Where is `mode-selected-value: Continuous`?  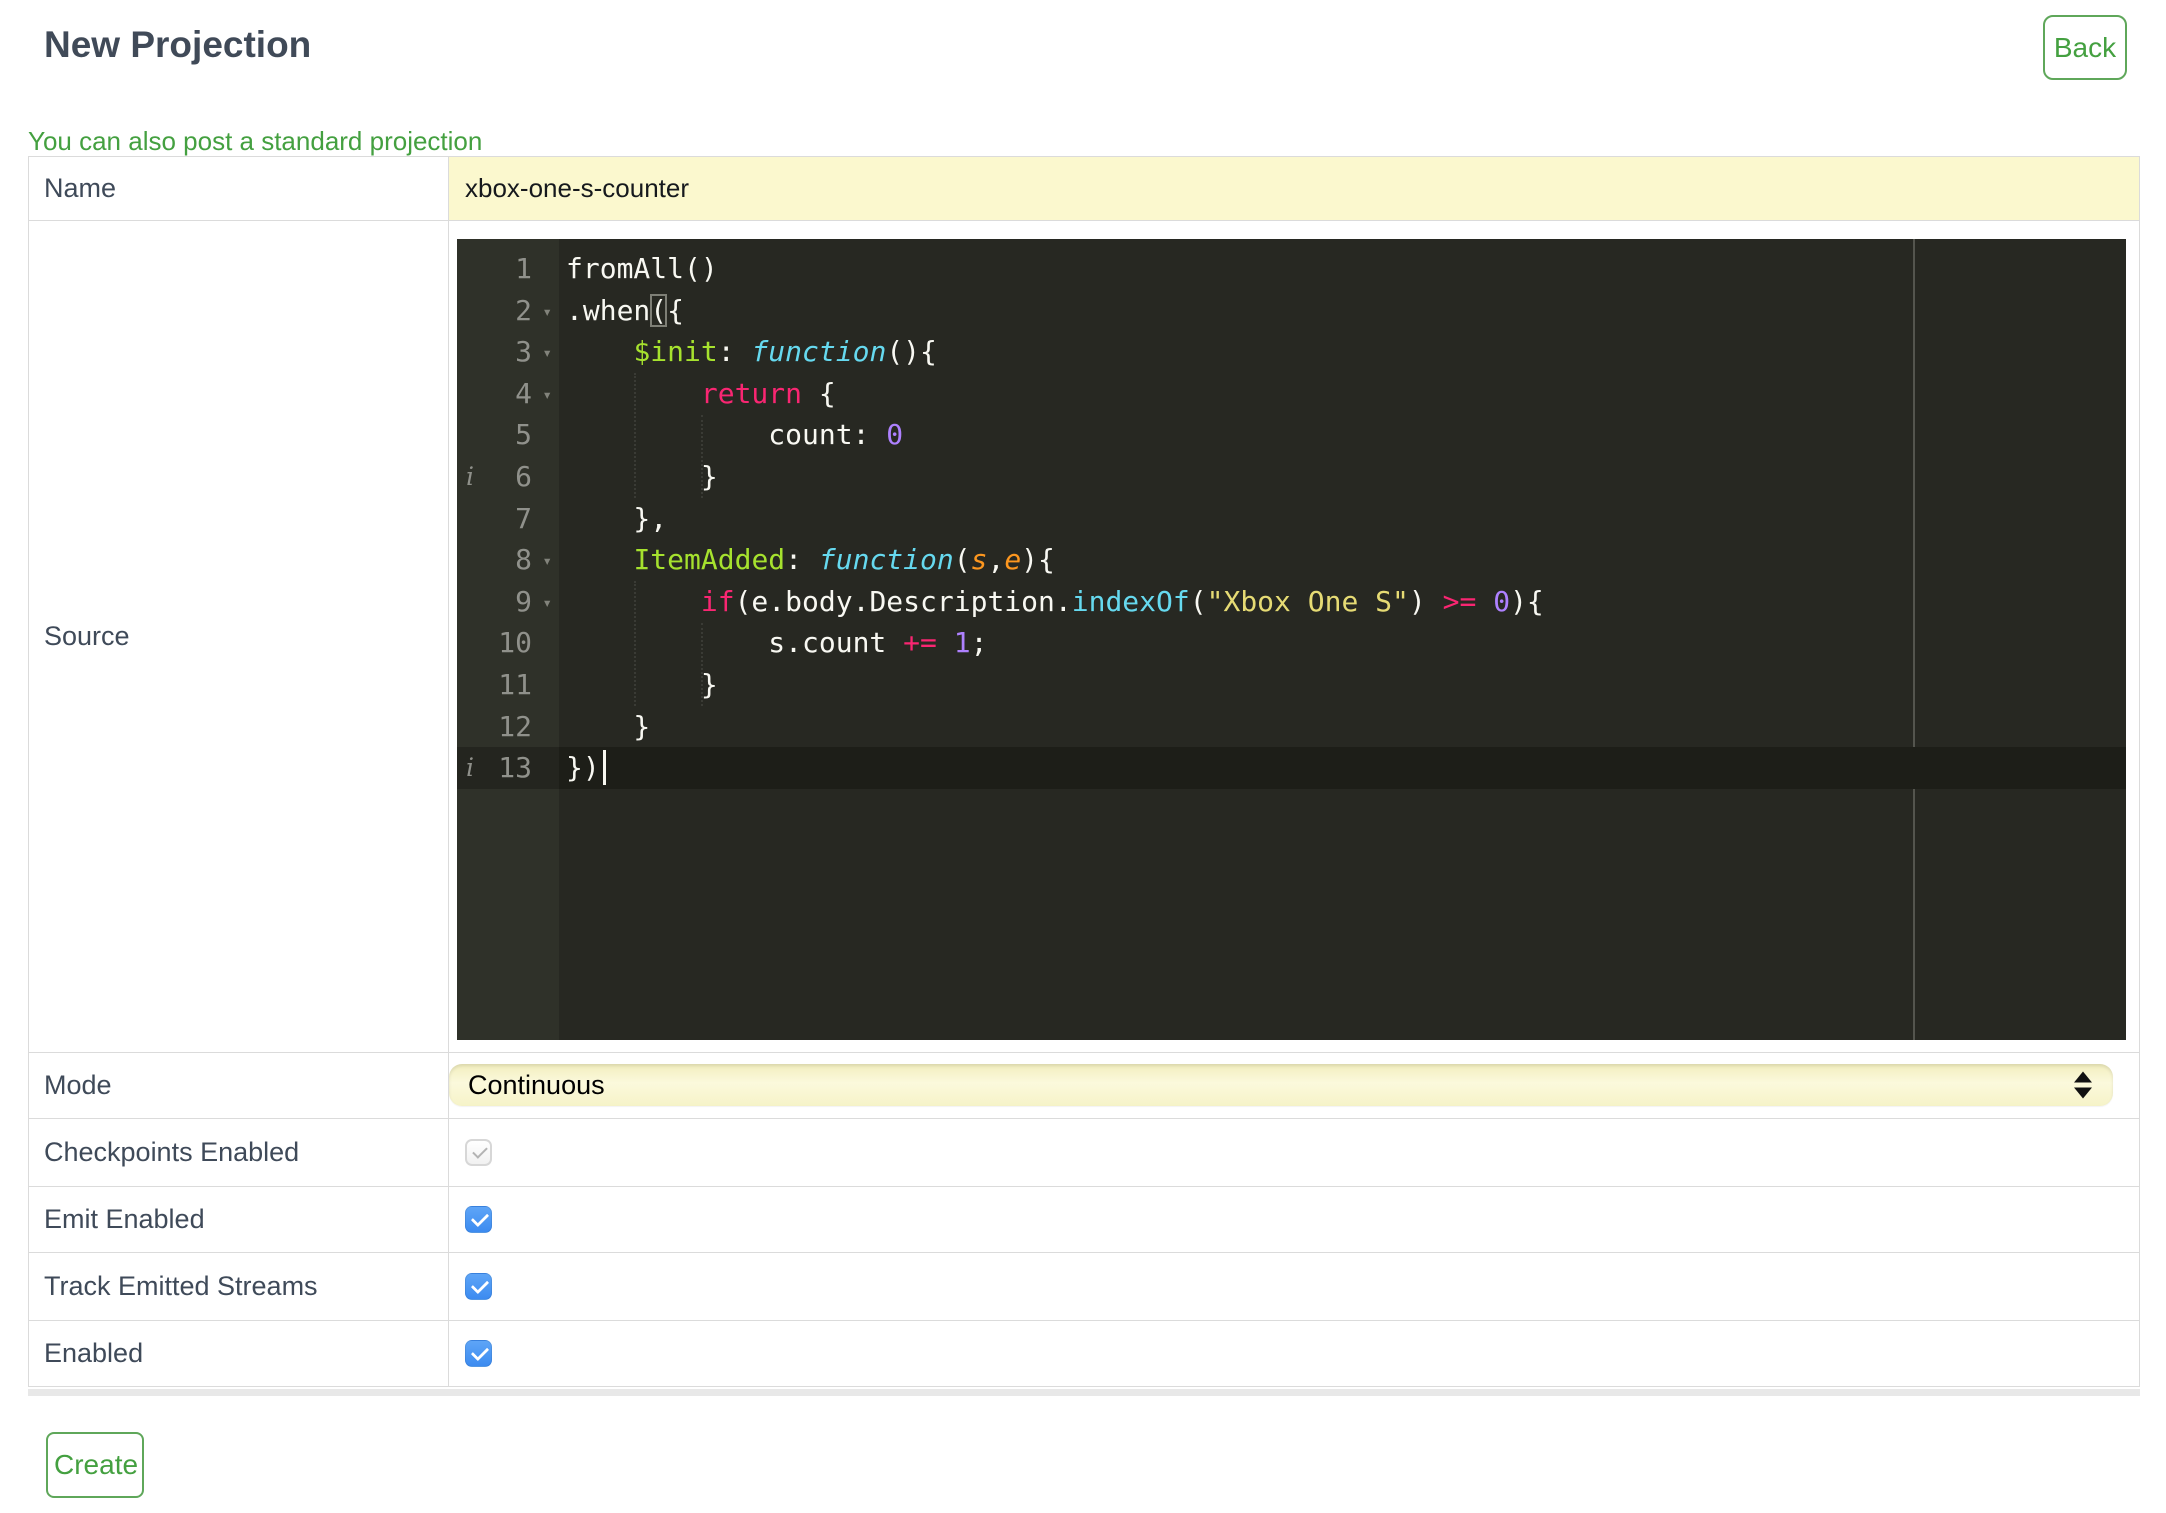 mode-selected-value: Continuous is located at coordinates (536, 1084).